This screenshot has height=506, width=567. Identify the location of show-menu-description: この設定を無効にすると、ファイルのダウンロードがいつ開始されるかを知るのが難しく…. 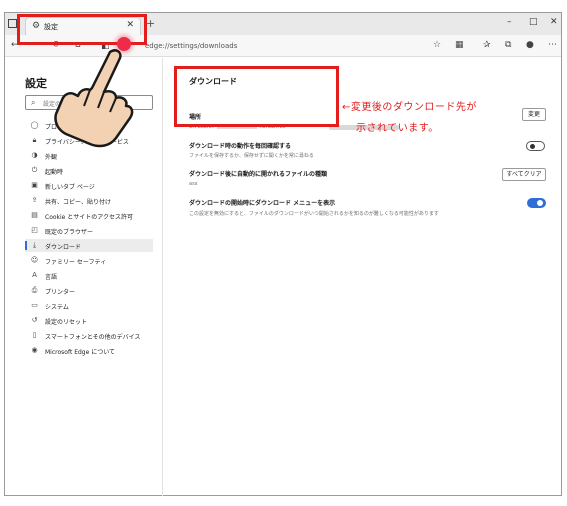
(314, 214).